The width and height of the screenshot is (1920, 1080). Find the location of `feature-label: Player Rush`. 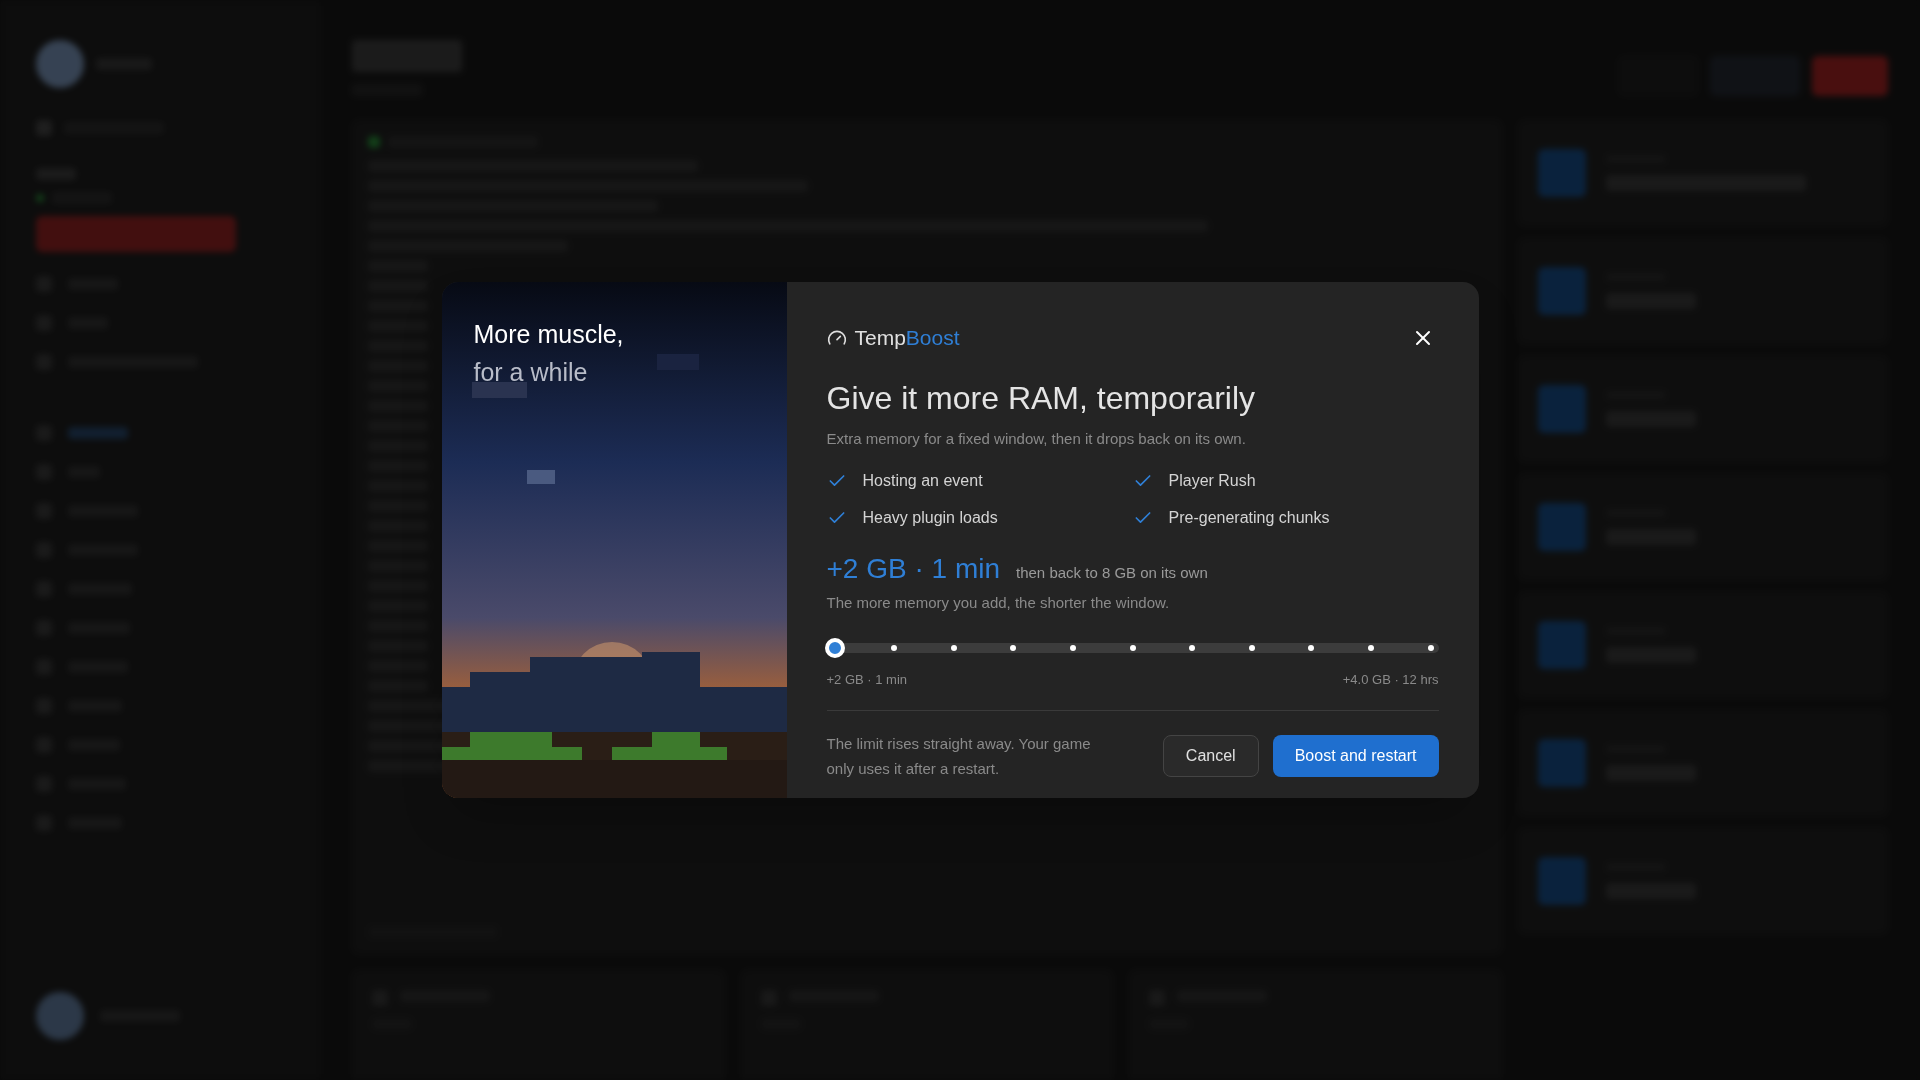

feature-label: Player Rush is located at coordinates (1212, 480).